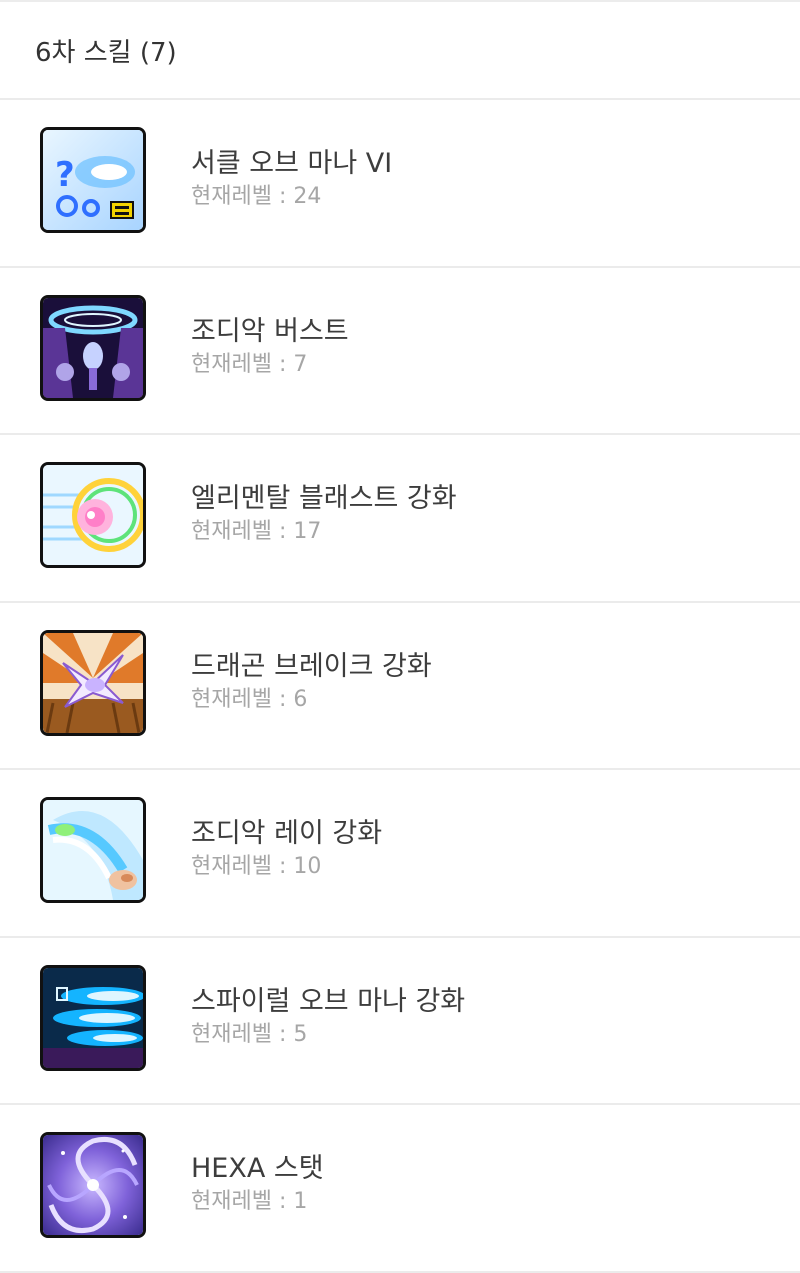 This screenshot has width=800, height=1273. I want to click on skill-level: 현재레벨 : 1, so click(249, 1201).